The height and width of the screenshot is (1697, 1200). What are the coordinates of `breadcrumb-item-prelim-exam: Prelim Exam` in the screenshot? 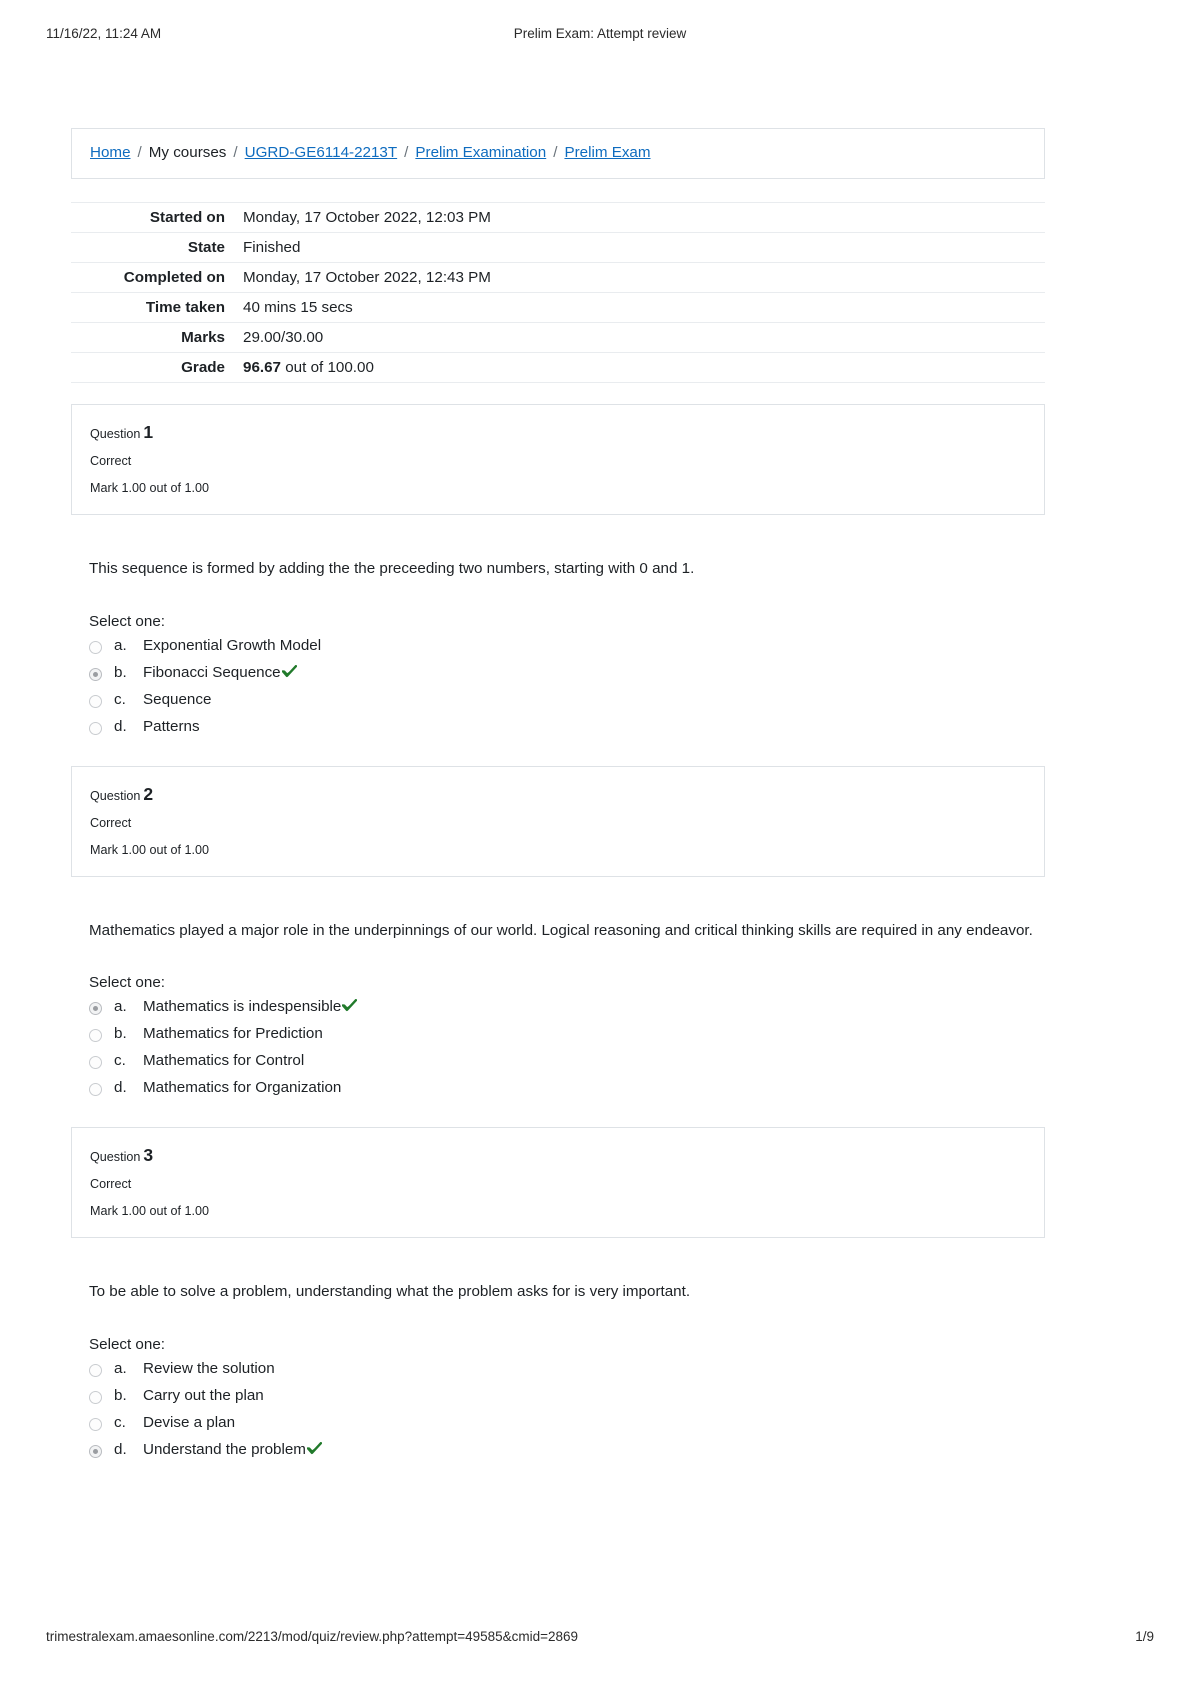 It's located at (607, 152).